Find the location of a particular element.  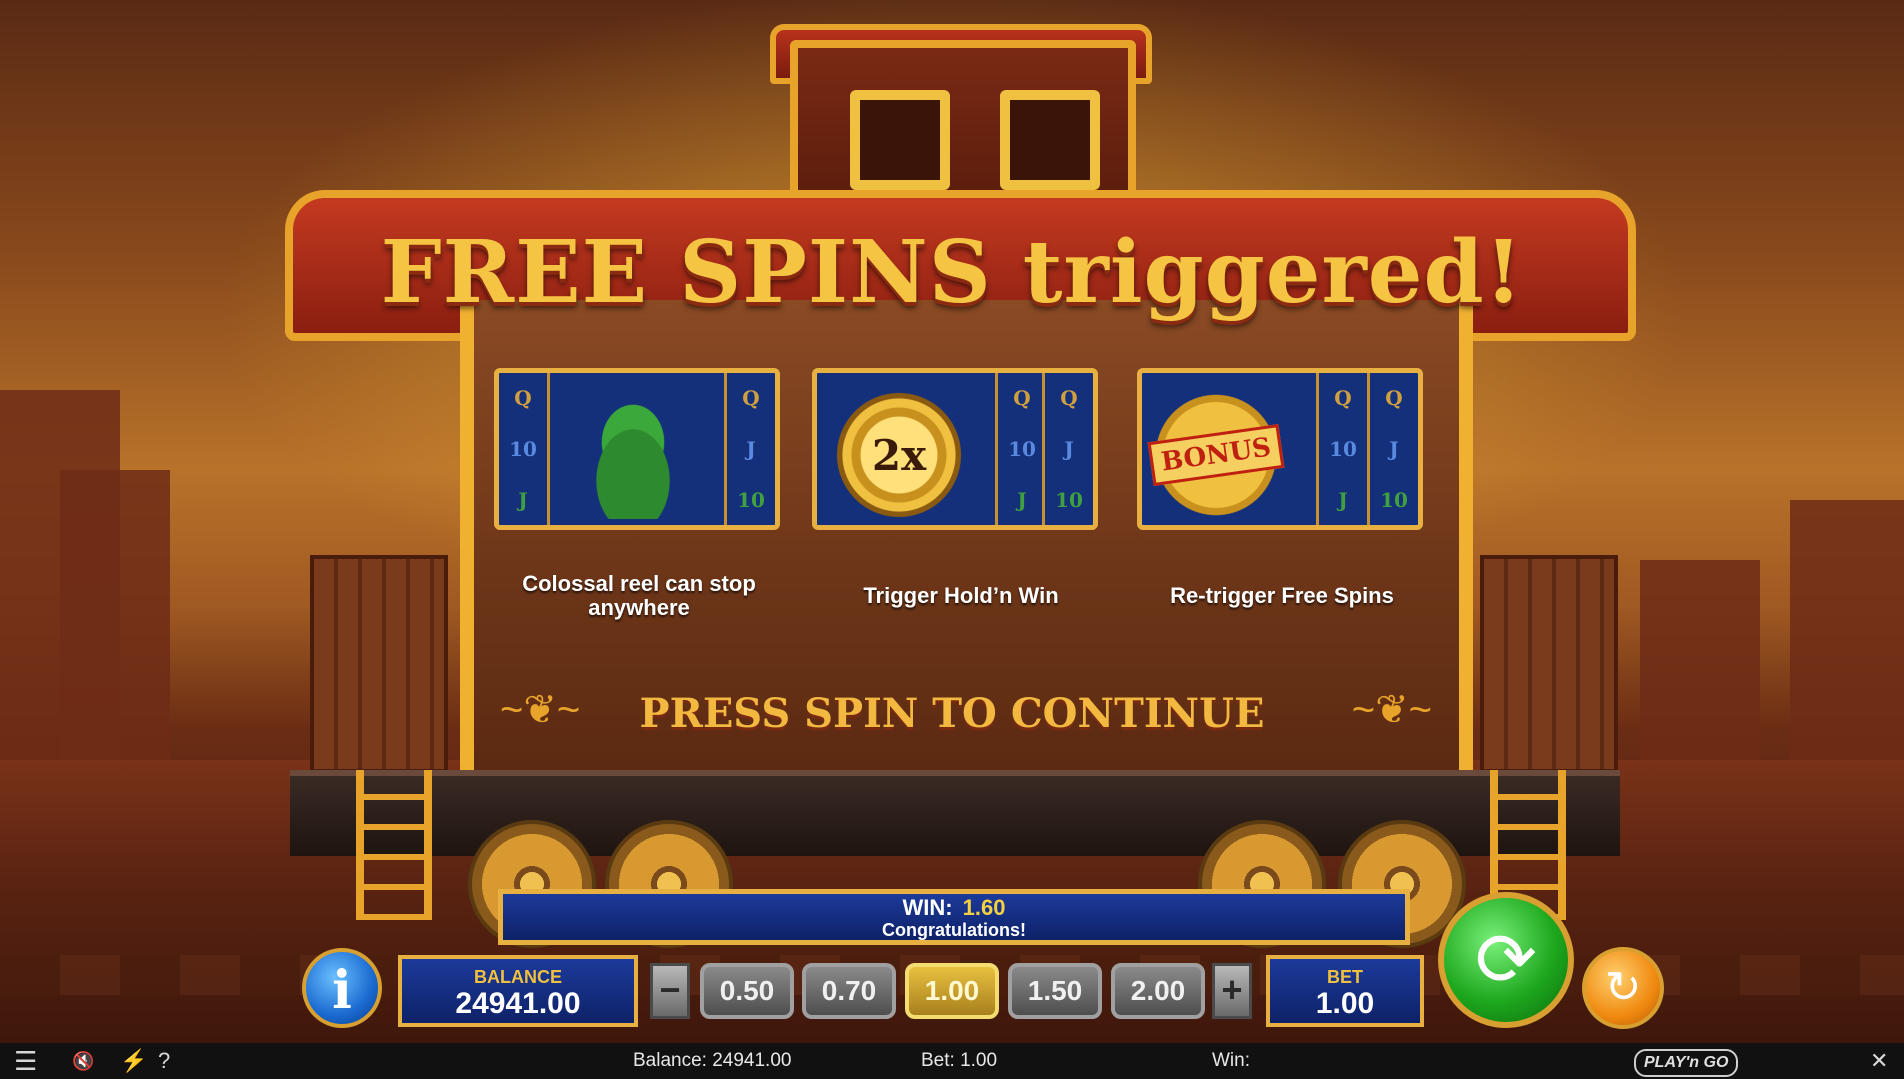

playngo-logo: PLAY'n GO is located at coordinates (1686, 1063).